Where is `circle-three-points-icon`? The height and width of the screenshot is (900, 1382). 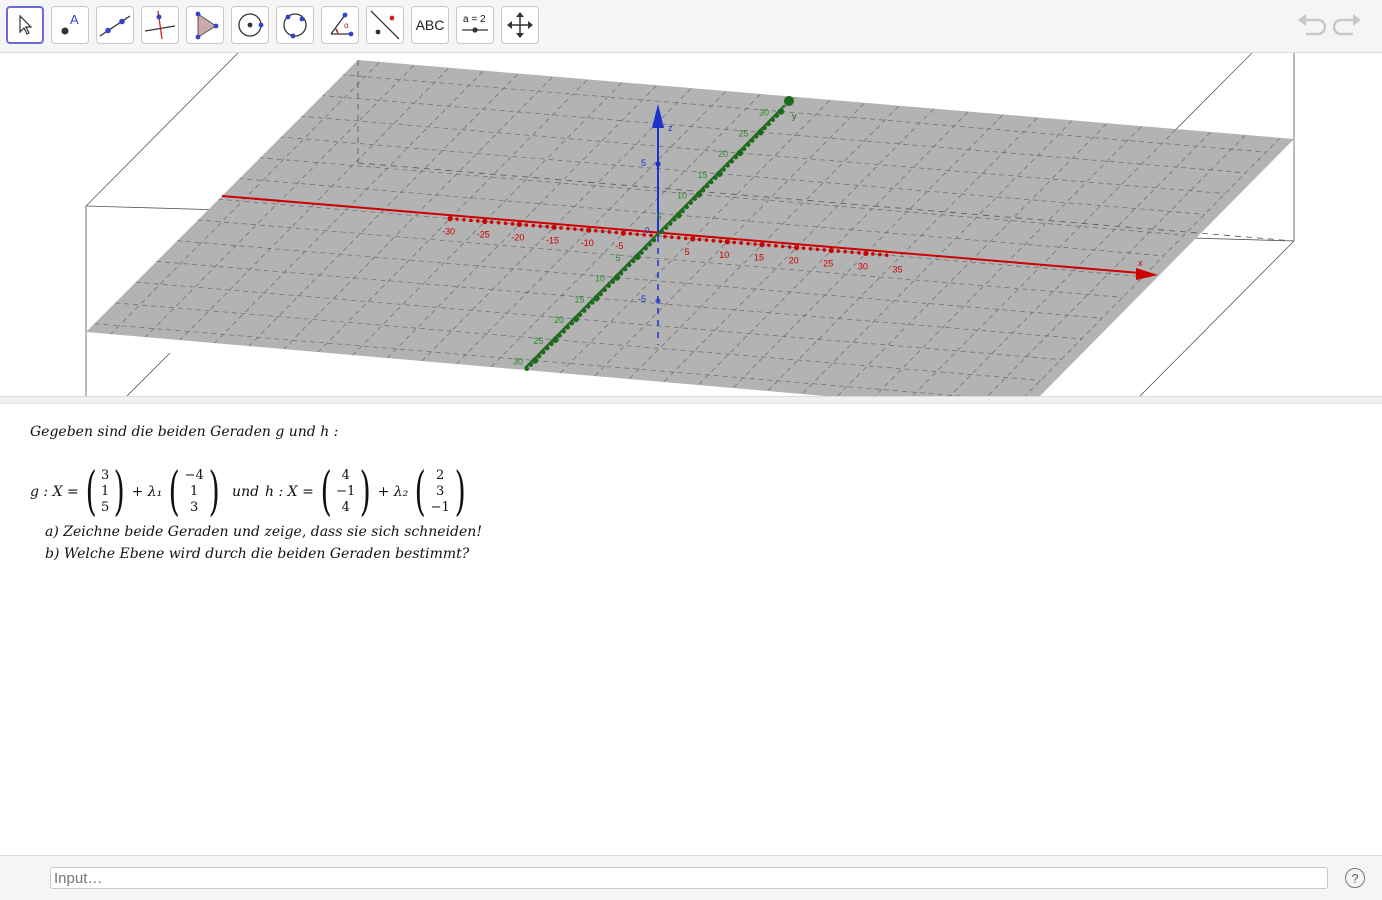 circle-three-points-icon is located at coordinates (295, 25).